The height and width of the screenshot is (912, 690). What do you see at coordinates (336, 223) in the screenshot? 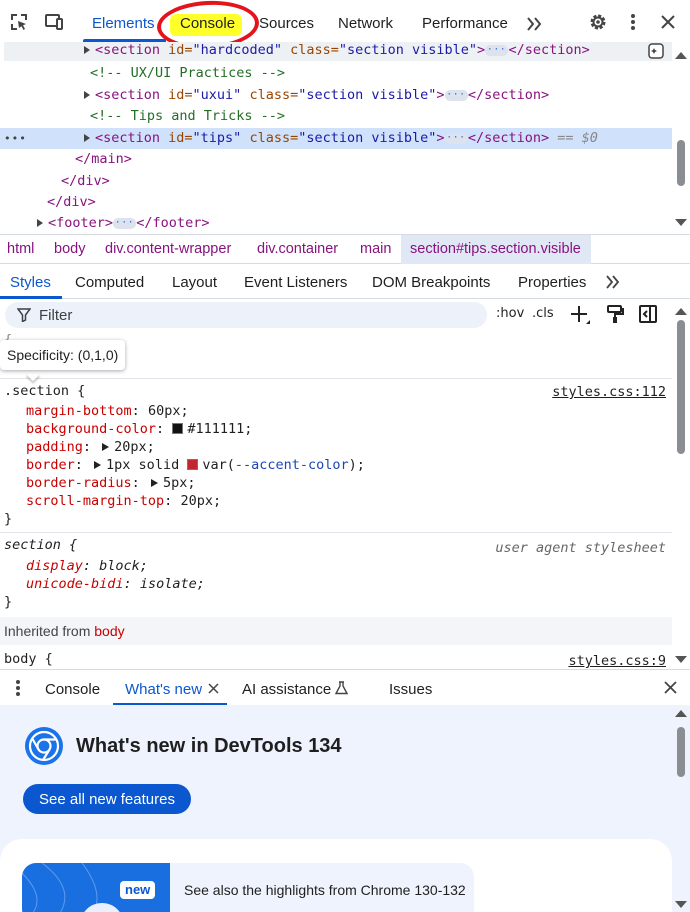
I see `dom-node-footer: <footer> ··· </footer>` at bounding box center [336, 223].